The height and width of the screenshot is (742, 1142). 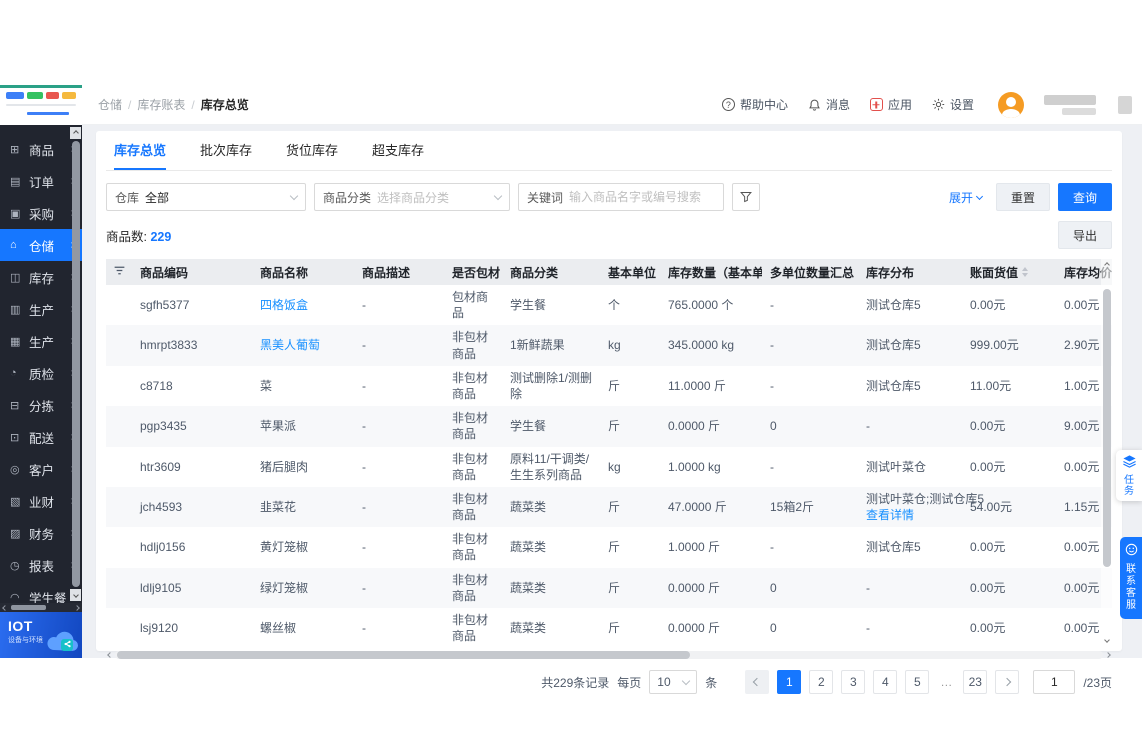 What do you see at coordinates (398, 150) in the screenshot?
I see `tab-overdraft: 超支库存` at bounding box center [398, 150].